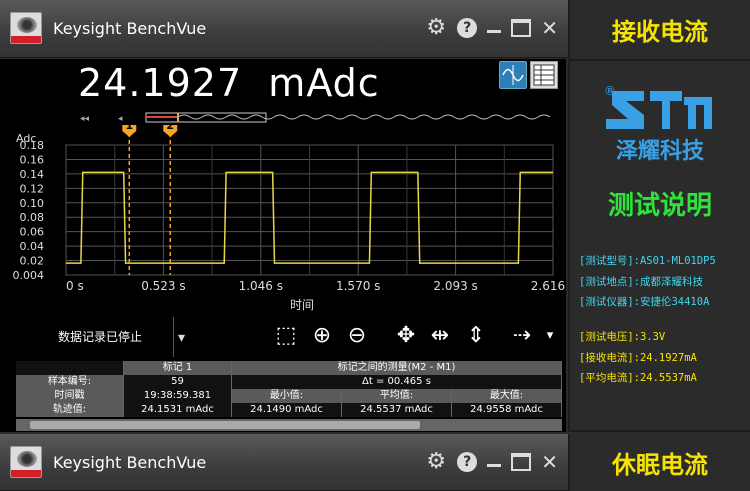  I want to click on horizontal-scrollbar, so click(289, 425).